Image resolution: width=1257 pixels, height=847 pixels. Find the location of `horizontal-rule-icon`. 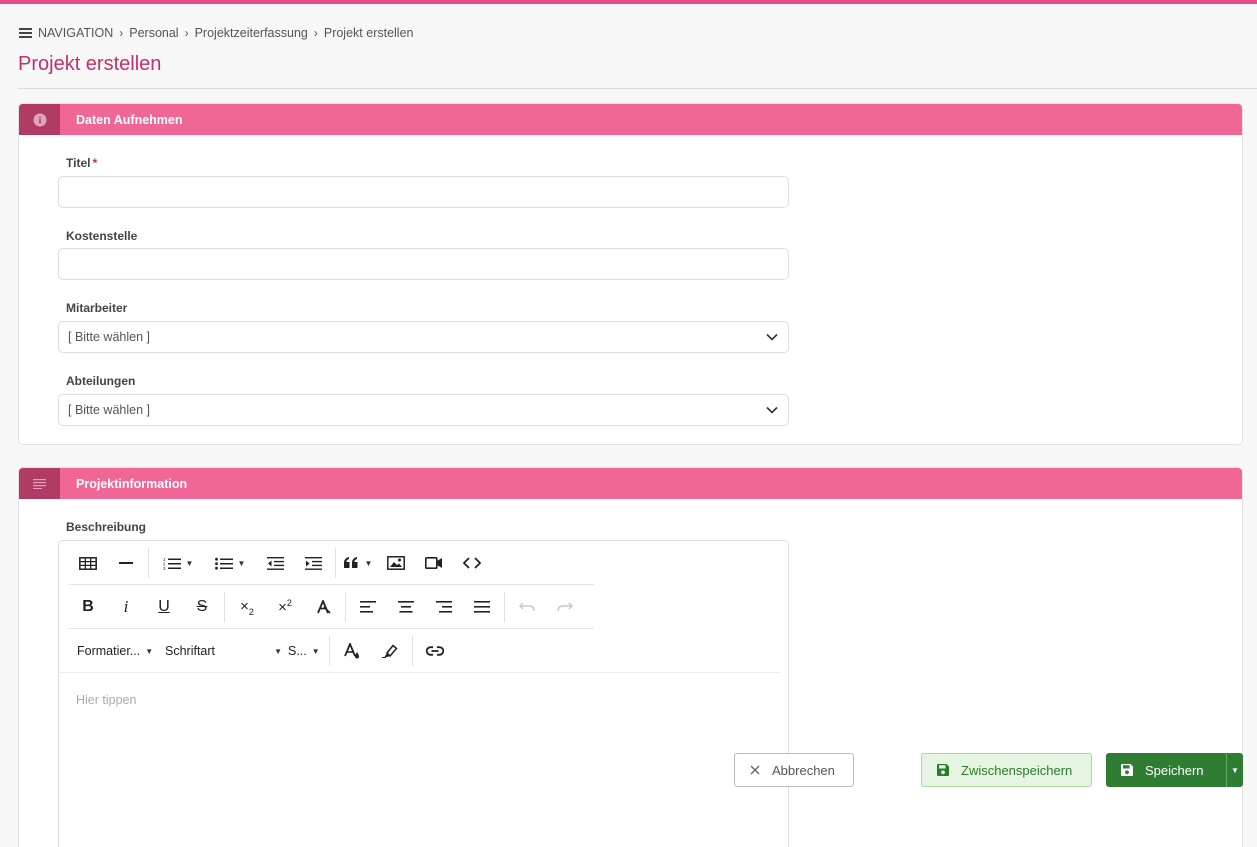

horizontal-rule-icon is located at coordinates (126, 563).